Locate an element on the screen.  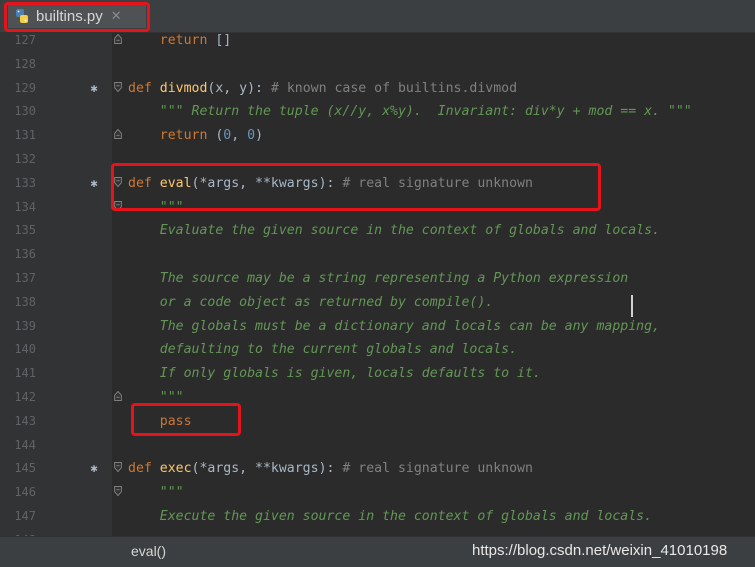
code-line: 128 is located at coordinates (377, 65).